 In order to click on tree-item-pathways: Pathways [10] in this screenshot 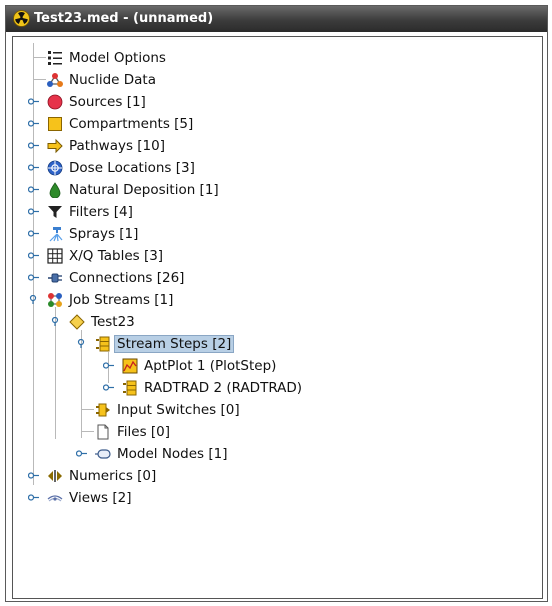, I will do `click(277, 146)`.